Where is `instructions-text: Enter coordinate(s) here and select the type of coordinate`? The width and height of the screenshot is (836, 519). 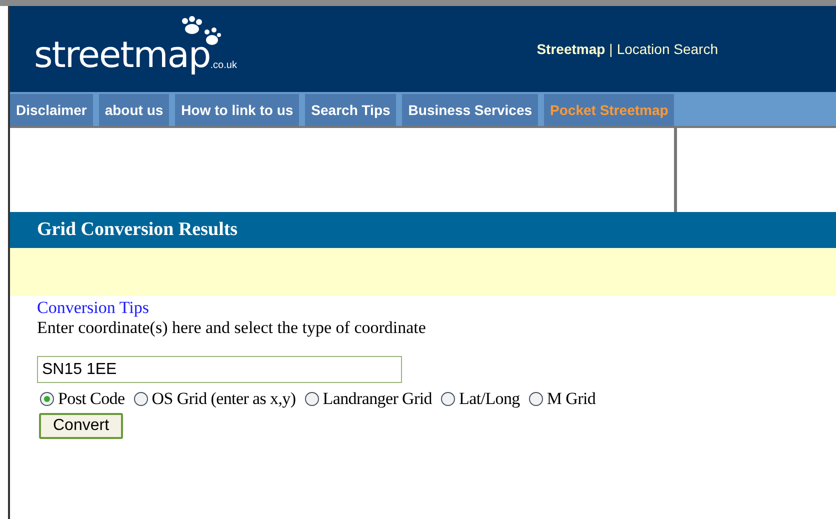 instructions-text: Enter coordinate(s) here and select the type of coordinate is located at coordinates (232, 328).